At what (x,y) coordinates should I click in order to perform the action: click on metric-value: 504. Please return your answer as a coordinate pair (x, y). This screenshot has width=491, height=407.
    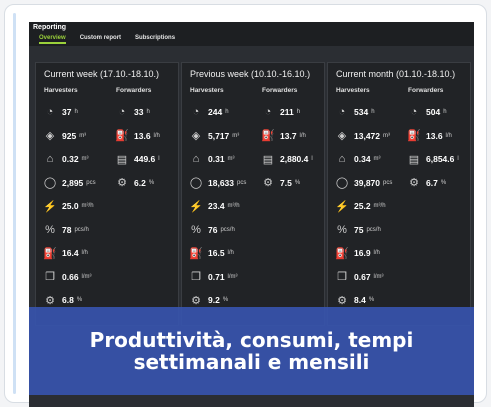
    Looking at the image, I should click on (433, 112).